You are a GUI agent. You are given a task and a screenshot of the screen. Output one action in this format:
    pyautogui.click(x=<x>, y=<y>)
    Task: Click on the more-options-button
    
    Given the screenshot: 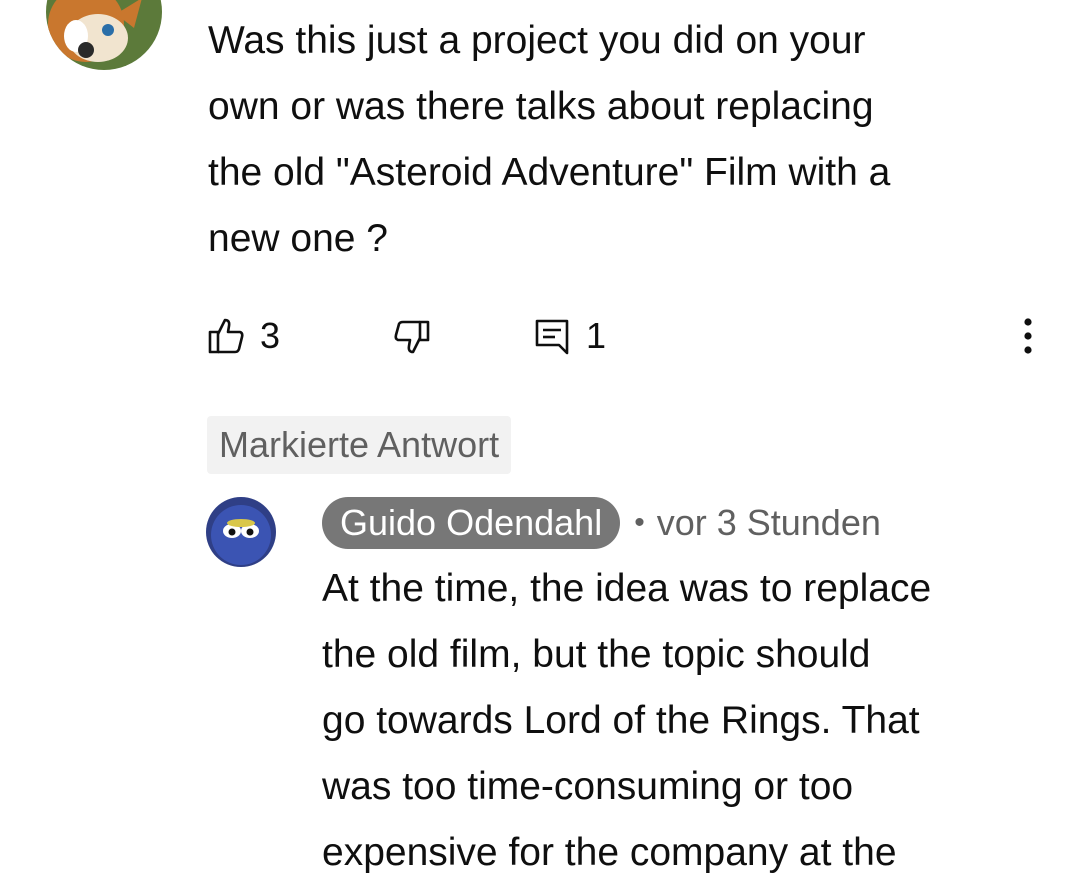 What is the action you would take?
    pyautogui.click(x=1028, y=336)
    